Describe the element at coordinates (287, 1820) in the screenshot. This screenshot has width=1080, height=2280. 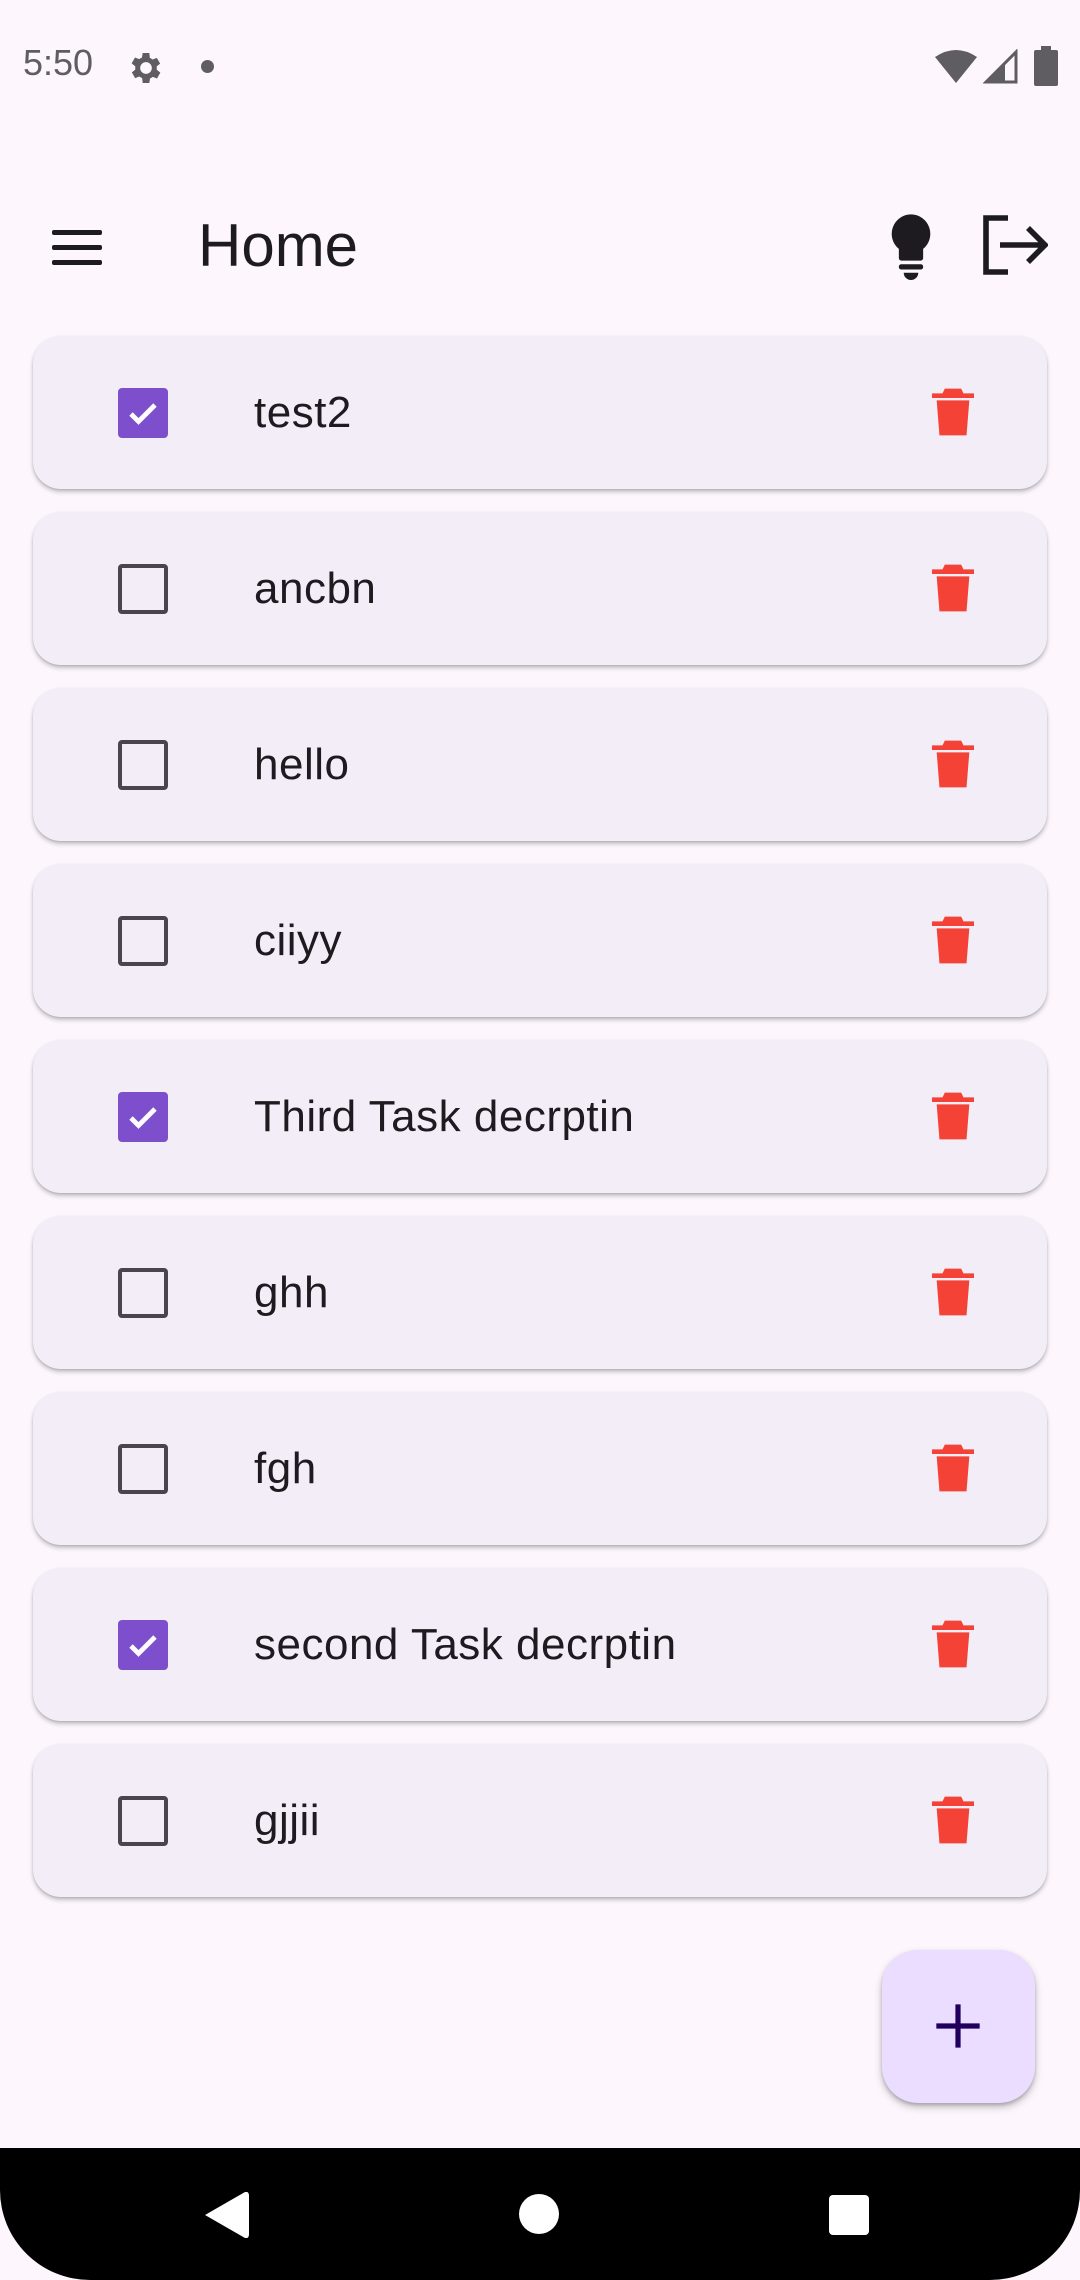
I see `task-label: gjjii` at that location.